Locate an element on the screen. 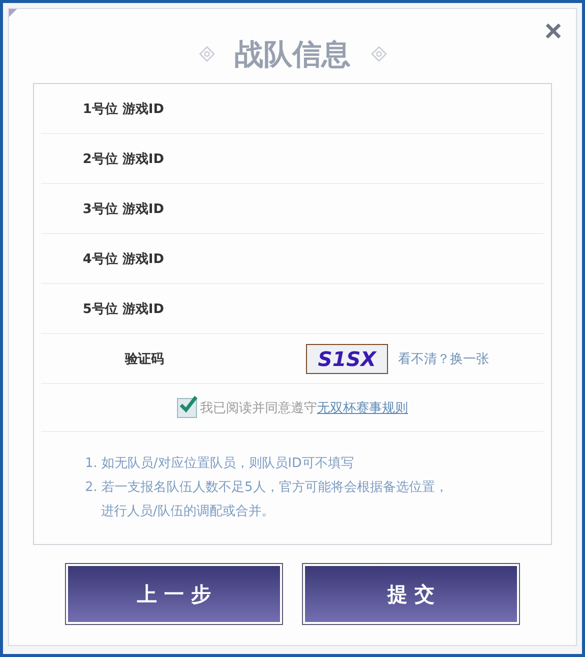 The width and height of the screenshot is (585, 657). field-label: 5号位 游戏ID is located at coordinates (123, 309).